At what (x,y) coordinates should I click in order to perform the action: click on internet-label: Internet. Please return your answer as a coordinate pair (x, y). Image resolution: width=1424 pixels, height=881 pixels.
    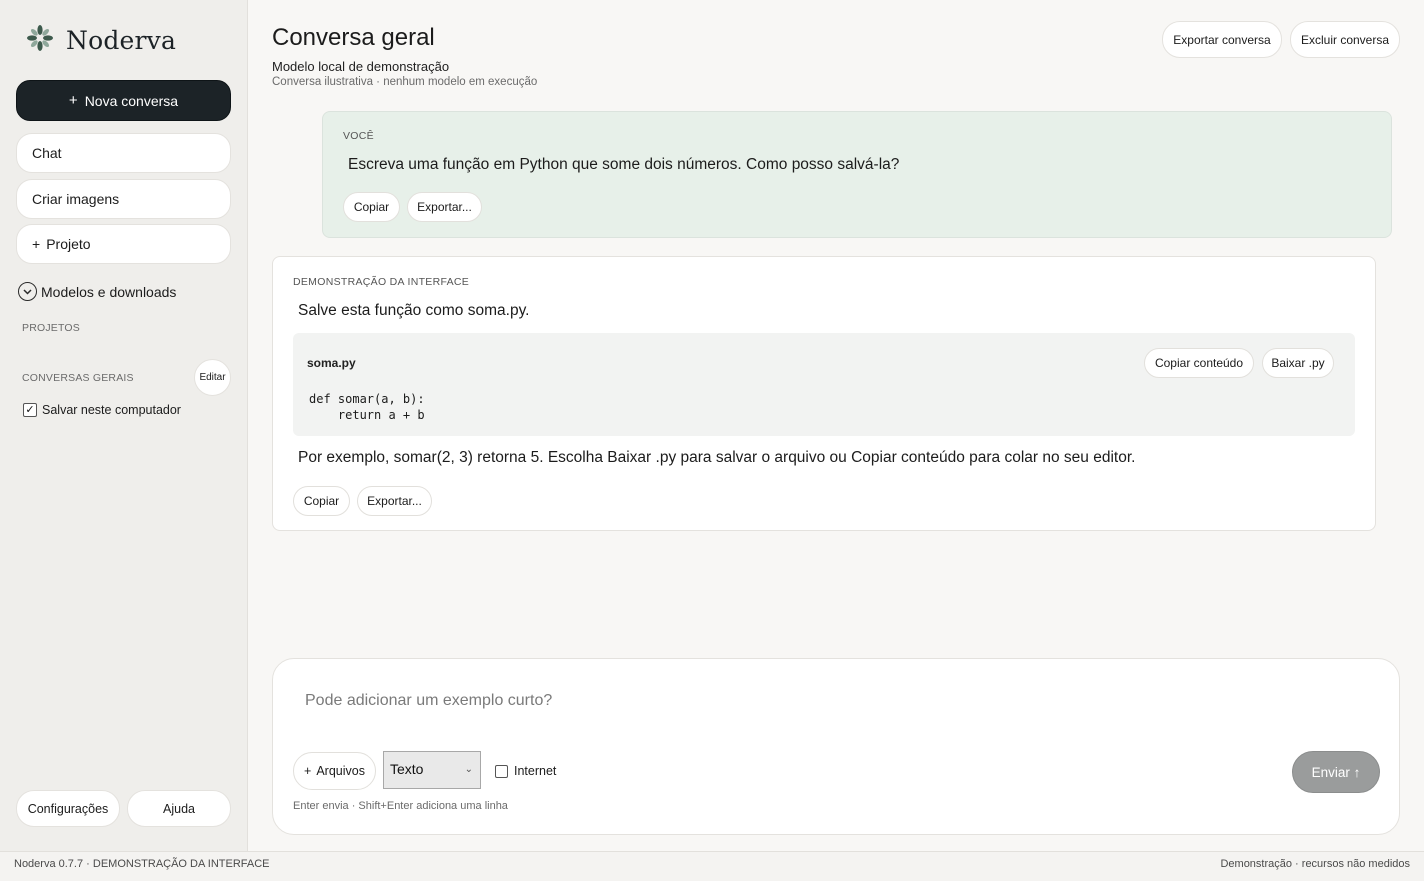
    Looking at the image, I should click on (535, 771).